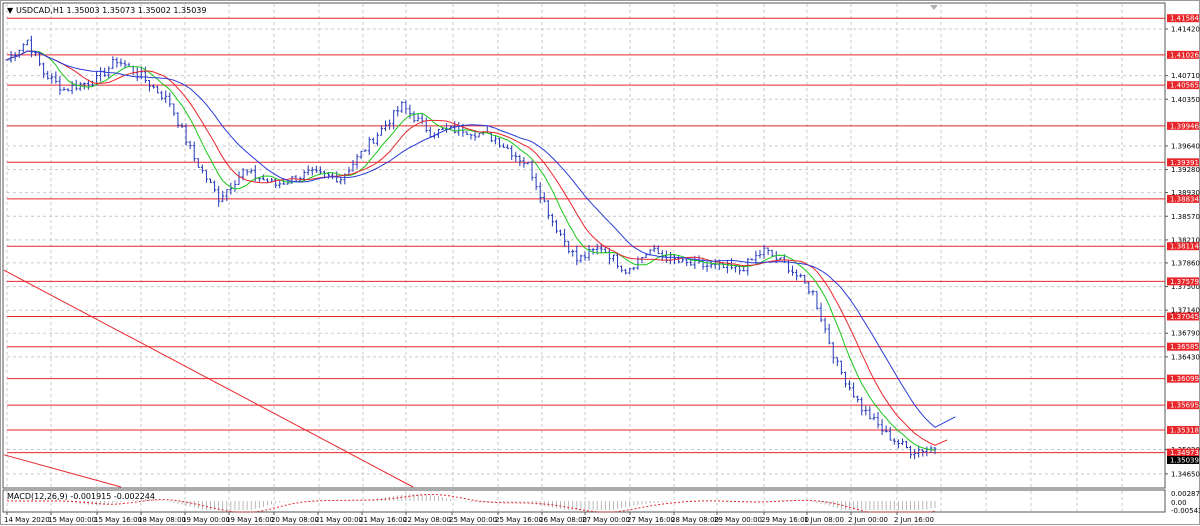 The image size is (1200, 526). What do you see at coordinates (1184, 282) in the screenshot?
I see `level-tag-label: 1.37579` at bounding box center [1184, 282].